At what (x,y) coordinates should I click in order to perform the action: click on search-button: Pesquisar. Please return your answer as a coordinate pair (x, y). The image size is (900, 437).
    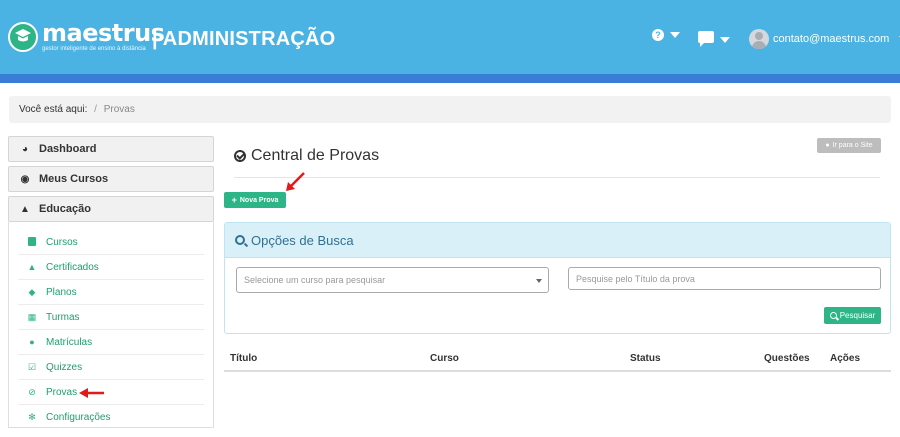
    Looking at the image, I should click on (852, 315).